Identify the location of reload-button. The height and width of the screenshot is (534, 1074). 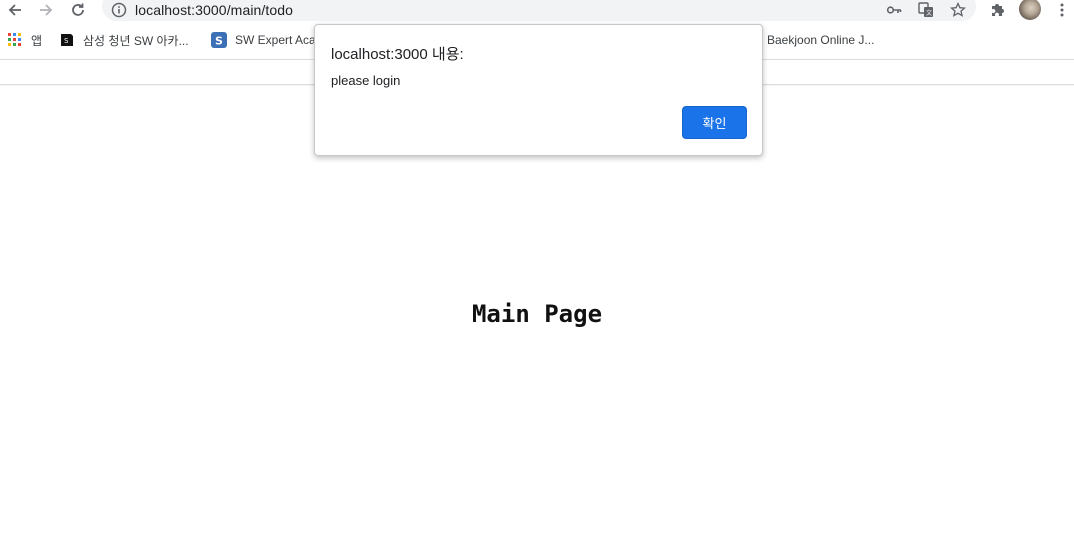
(78, 10).